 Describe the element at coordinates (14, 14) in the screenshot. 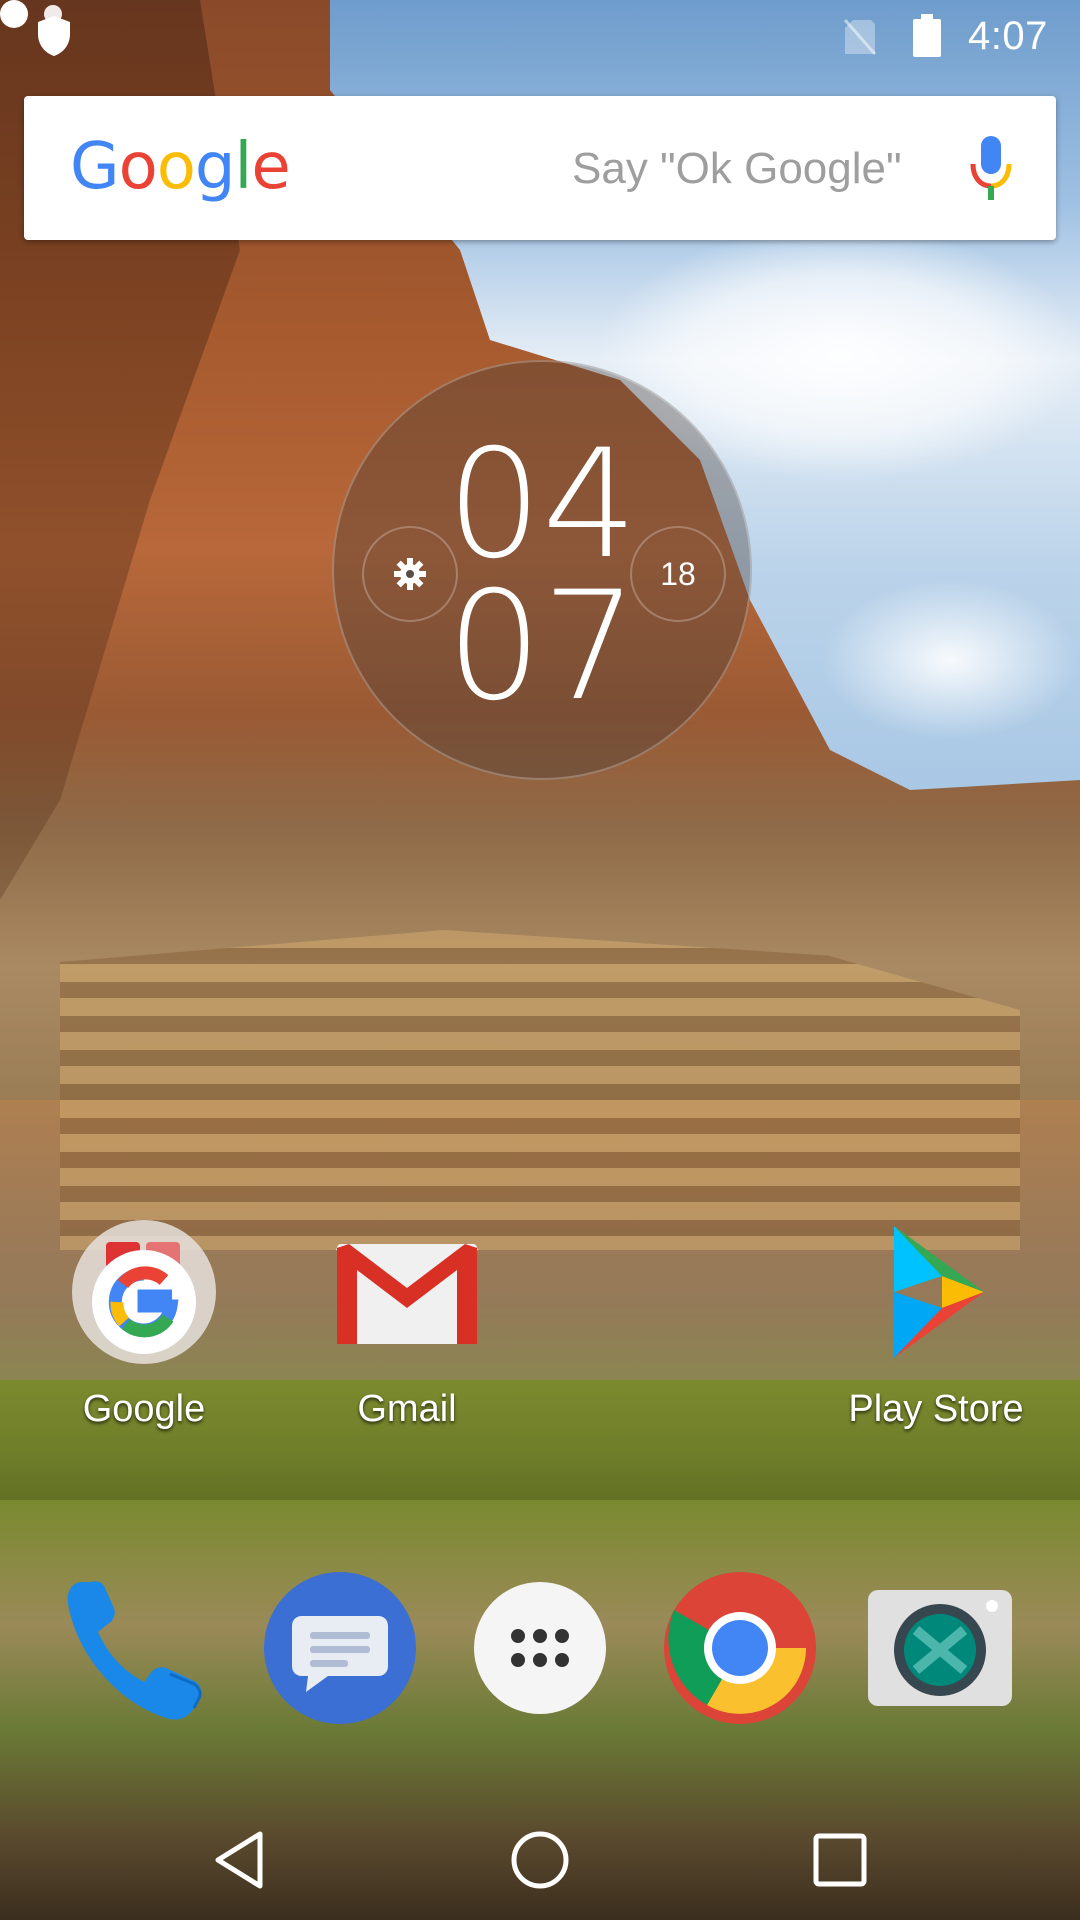

I see `page-dot-active` at that location.